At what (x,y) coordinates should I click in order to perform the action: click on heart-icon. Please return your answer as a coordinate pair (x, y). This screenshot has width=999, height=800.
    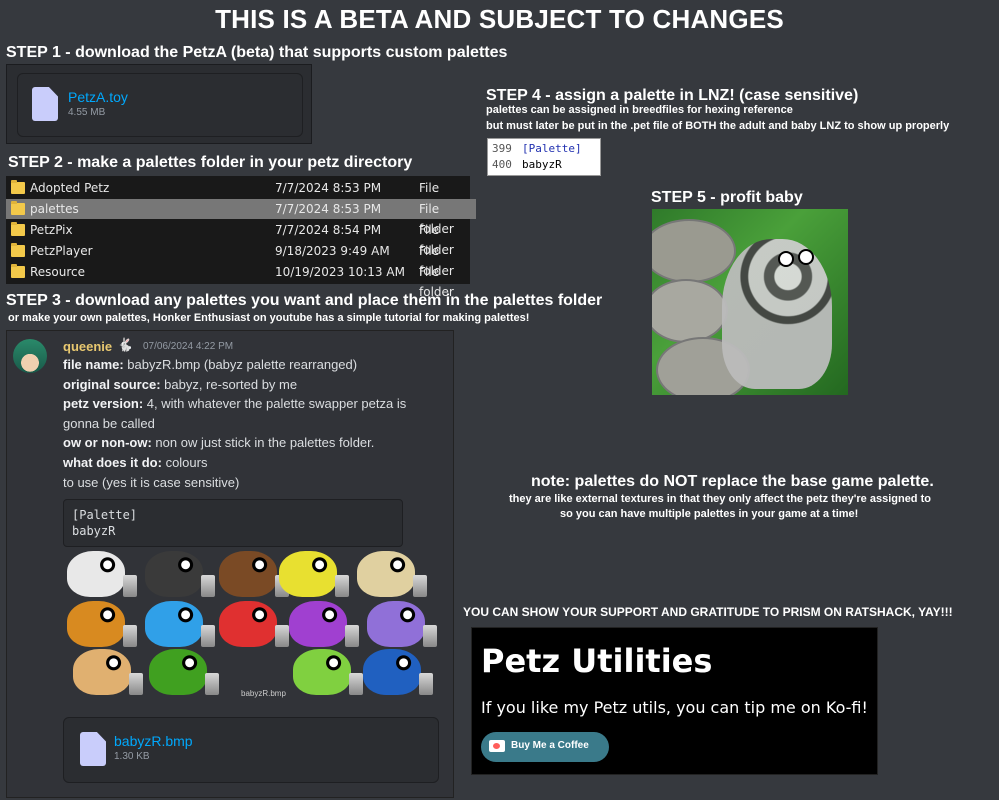
    Looking at the image, I should click on (496, 746).